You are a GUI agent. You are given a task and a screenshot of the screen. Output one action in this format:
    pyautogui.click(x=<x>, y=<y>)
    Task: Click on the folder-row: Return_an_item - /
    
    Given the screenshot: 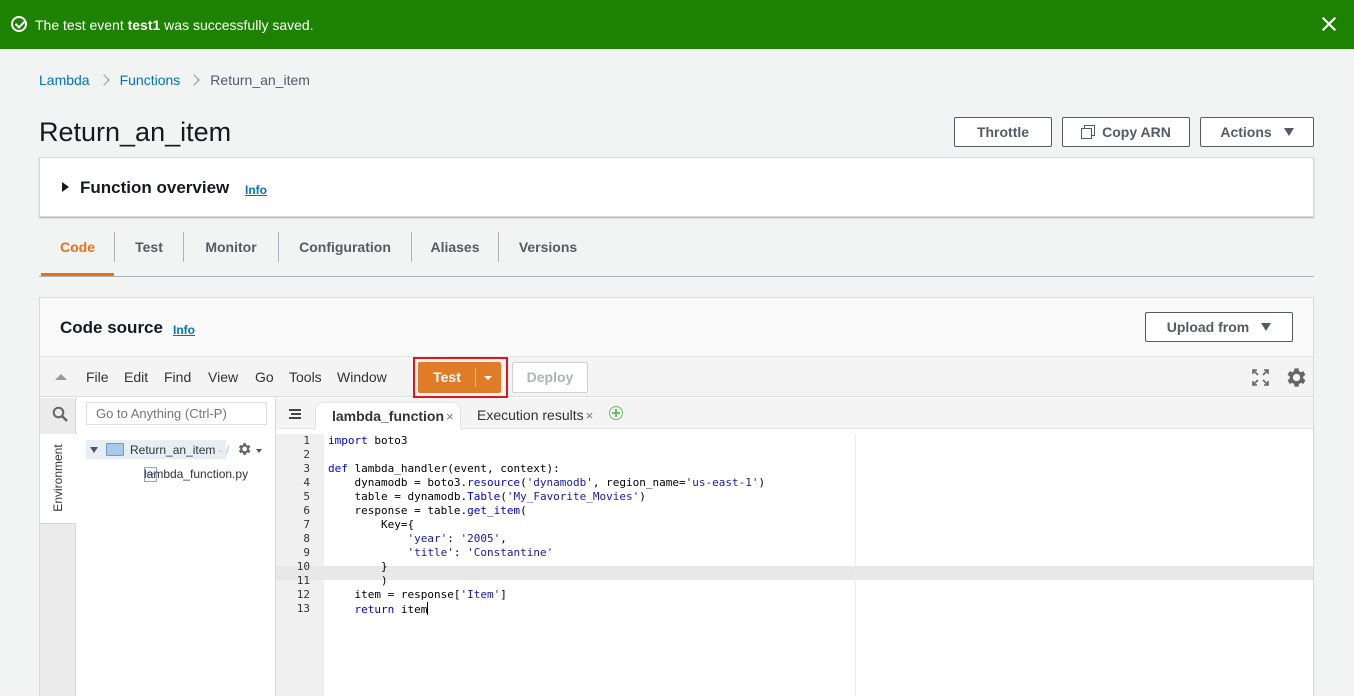 What is the action you would take?
    pyautogui.click(x=158, y=449)
    